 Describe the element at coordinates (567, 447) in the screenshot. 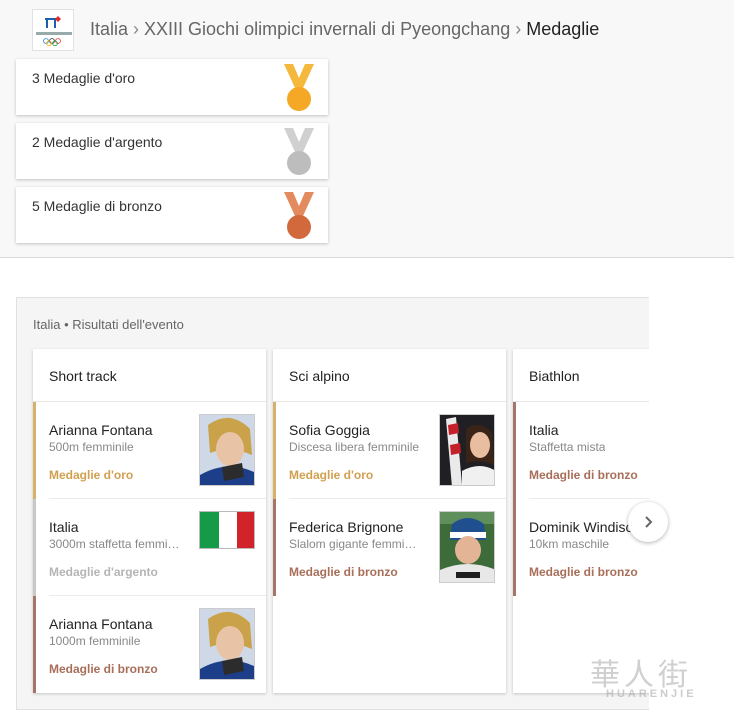

I see `event-name: Staffetta mista` at that location.